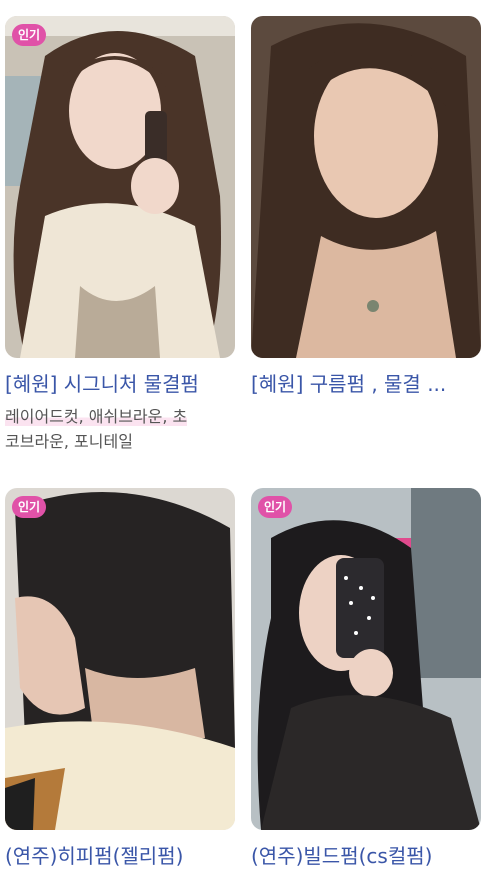  I want to click on style-tags: 레이어드컷, 애쉬브라운, 초 코브라운, 포니테일, so click(119, 429).